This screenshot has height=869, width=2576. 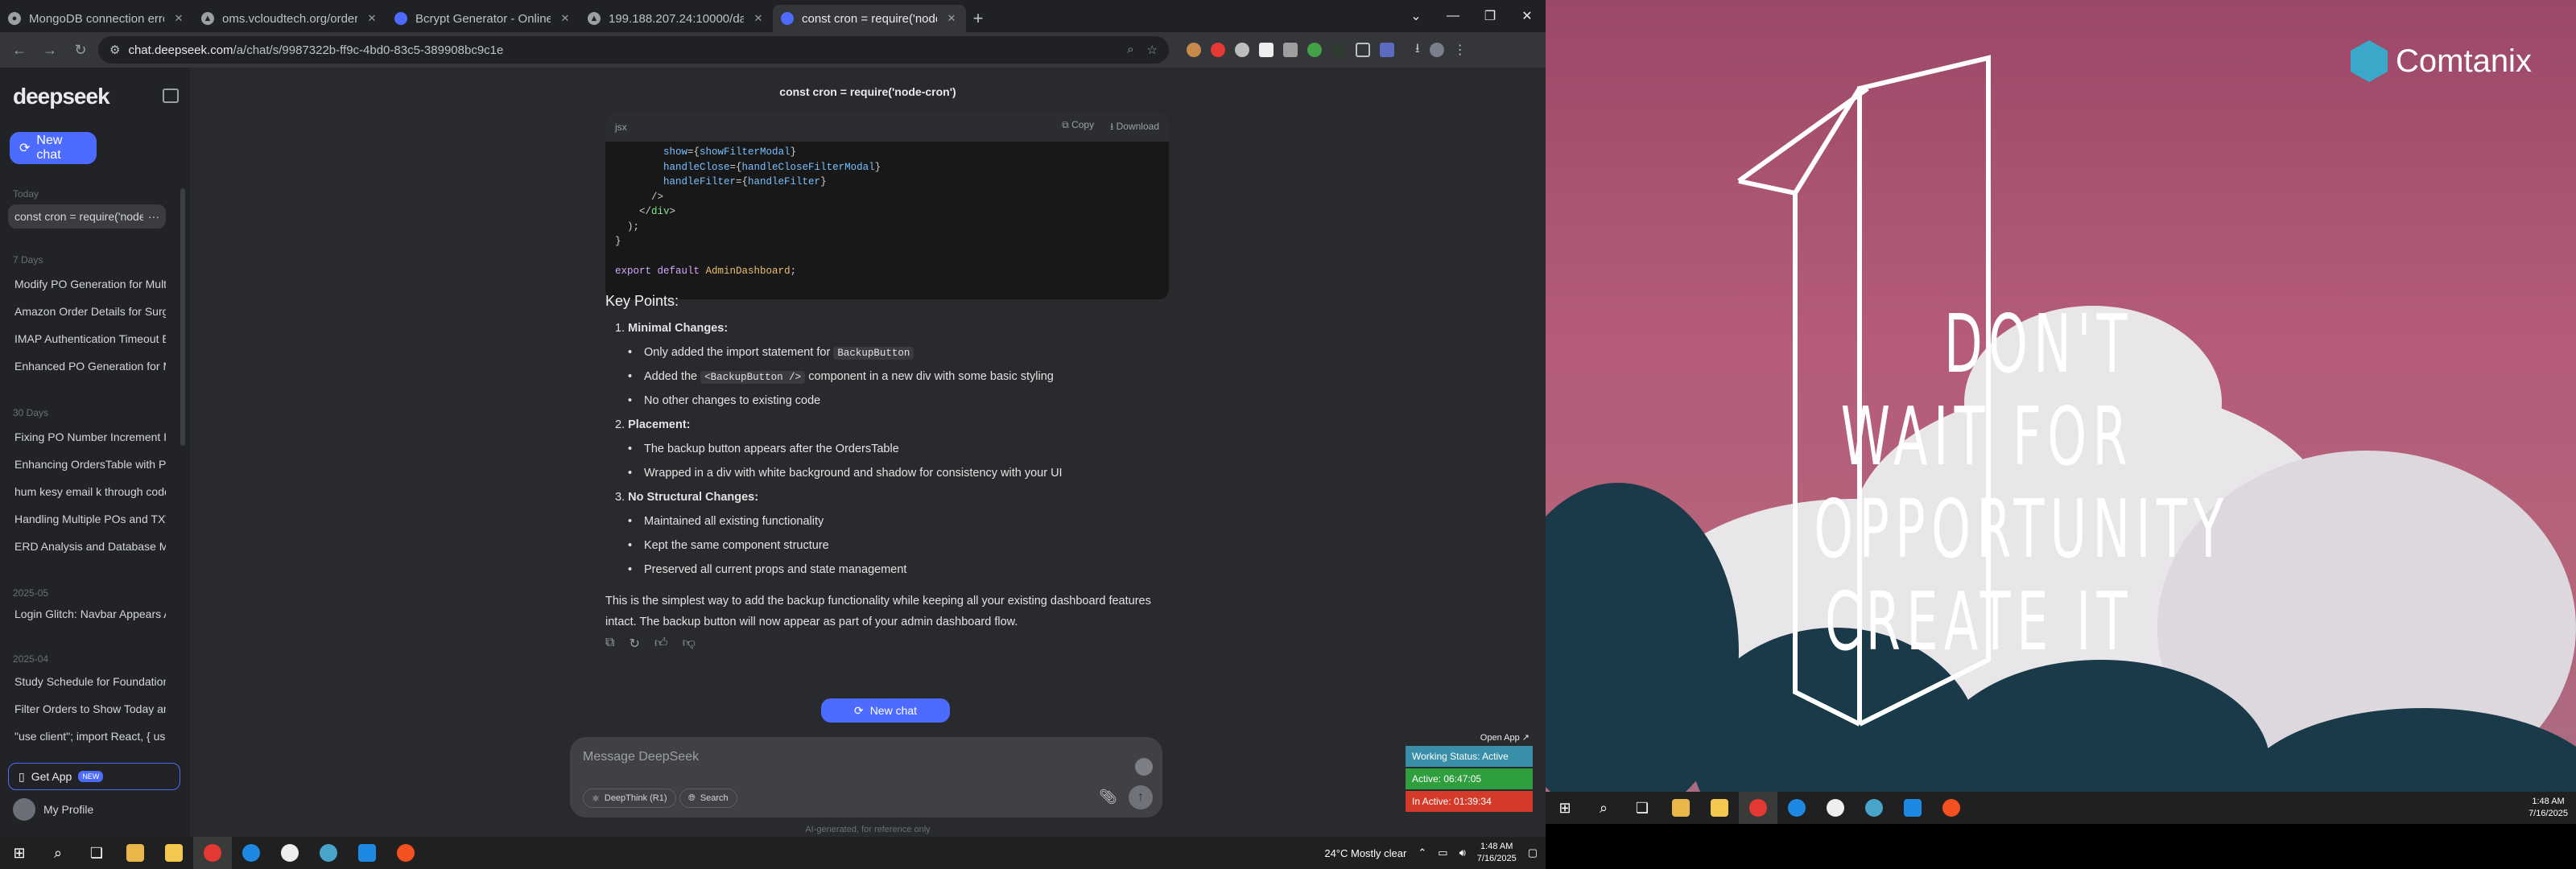 What do you see at coordinates (87, 736) in the screenshot?
I see `chat-history-item: "use client"; import React, { us` at bounding box center [87, 736].